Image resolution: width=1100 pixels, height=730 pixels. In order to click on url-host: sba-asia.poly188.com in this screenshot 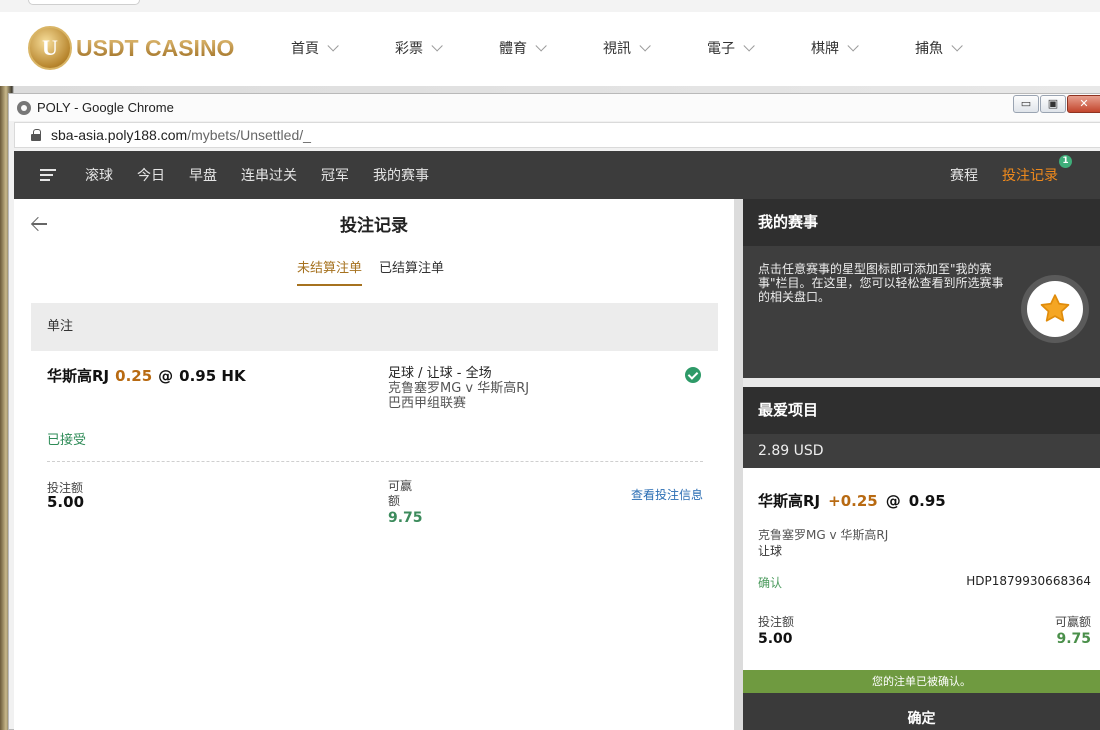, I will do `click(119, 135)`.